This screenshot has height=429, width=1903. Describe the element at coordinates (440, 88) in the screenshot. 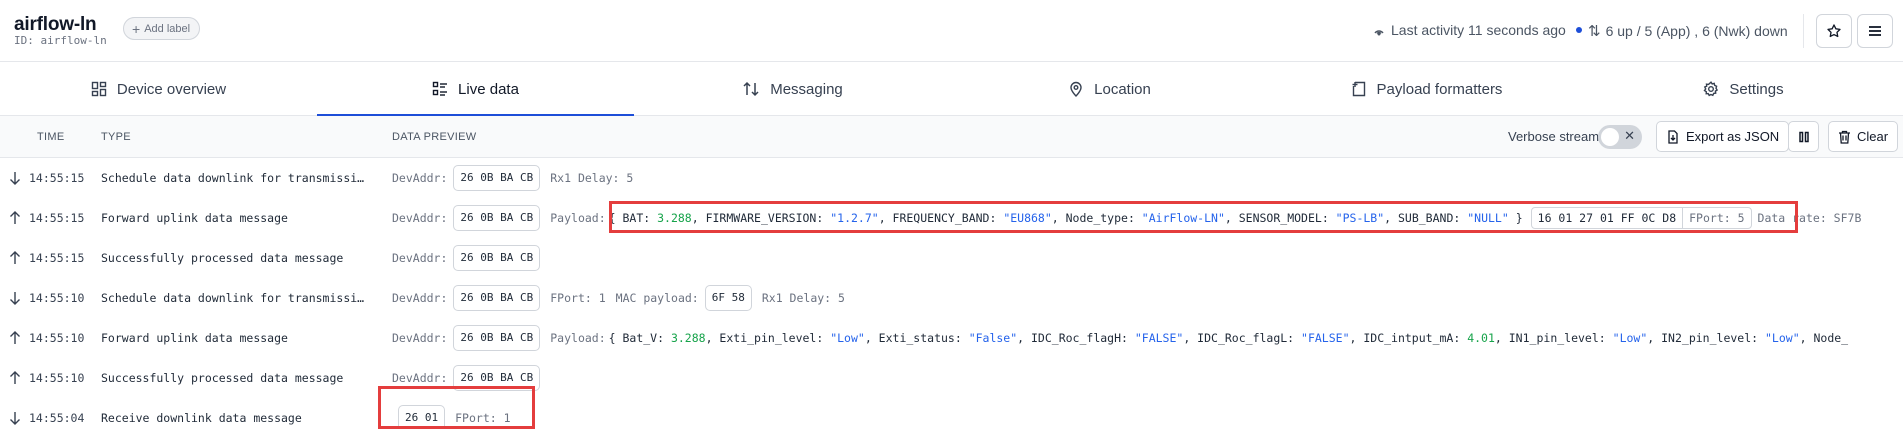

I see `live-data-icon` at that location.